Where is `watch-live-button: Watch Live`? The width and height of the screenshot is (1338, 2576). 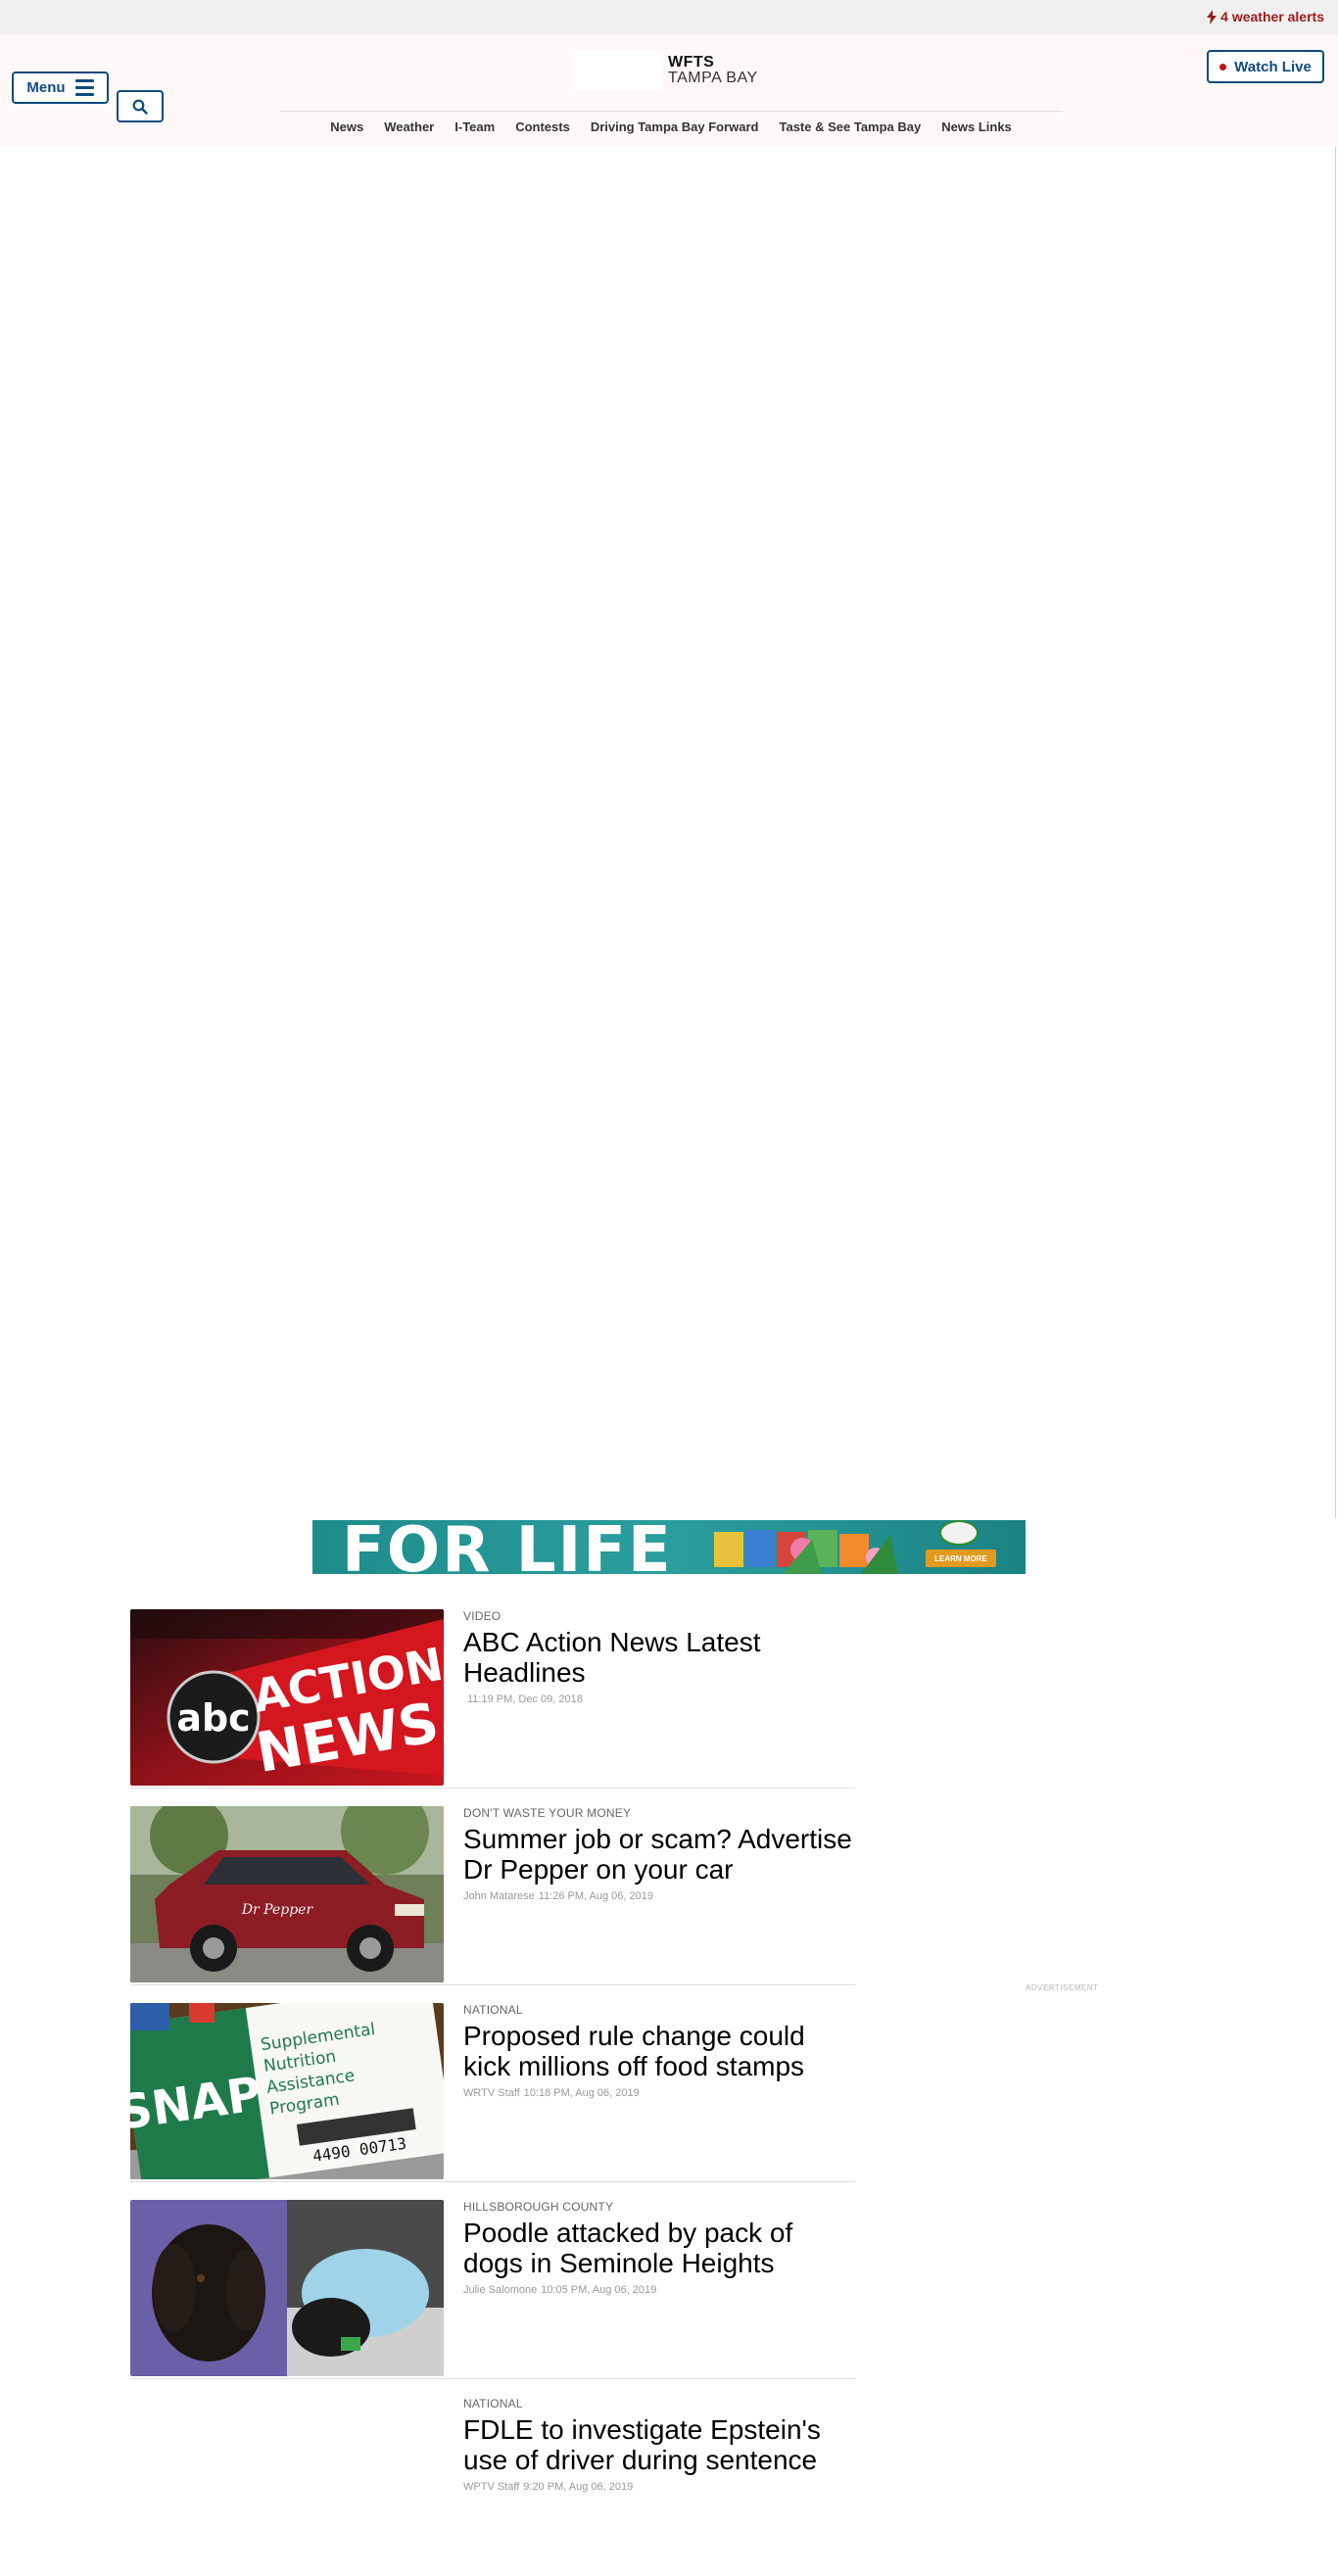
watch-live-button: Watch Live is located at coordinates (1266, 66).